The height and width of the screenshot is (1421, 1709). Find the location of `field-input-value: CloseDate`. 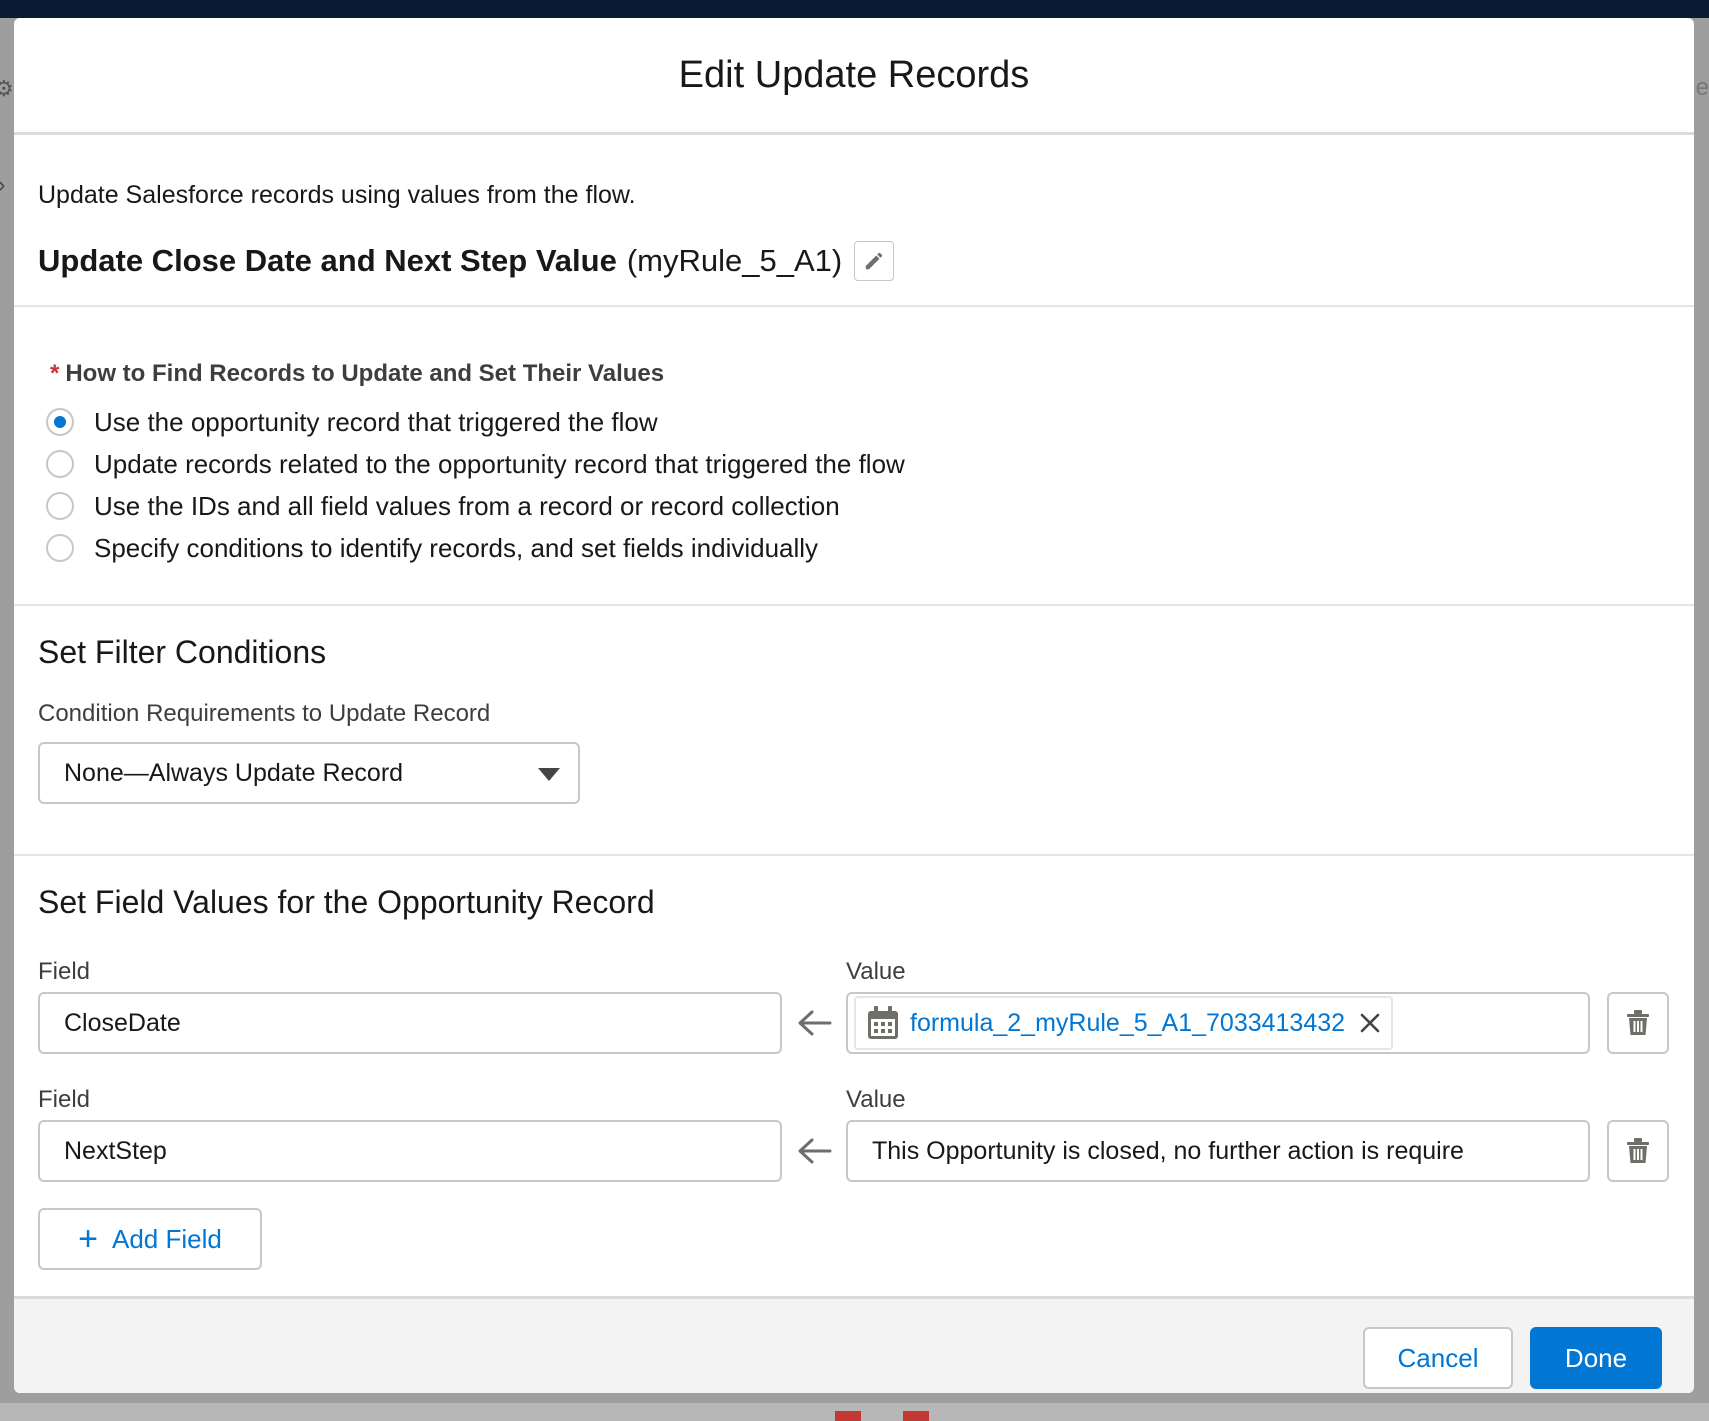

field-input-value: CloseDate is located at coordinates (122, 1022).